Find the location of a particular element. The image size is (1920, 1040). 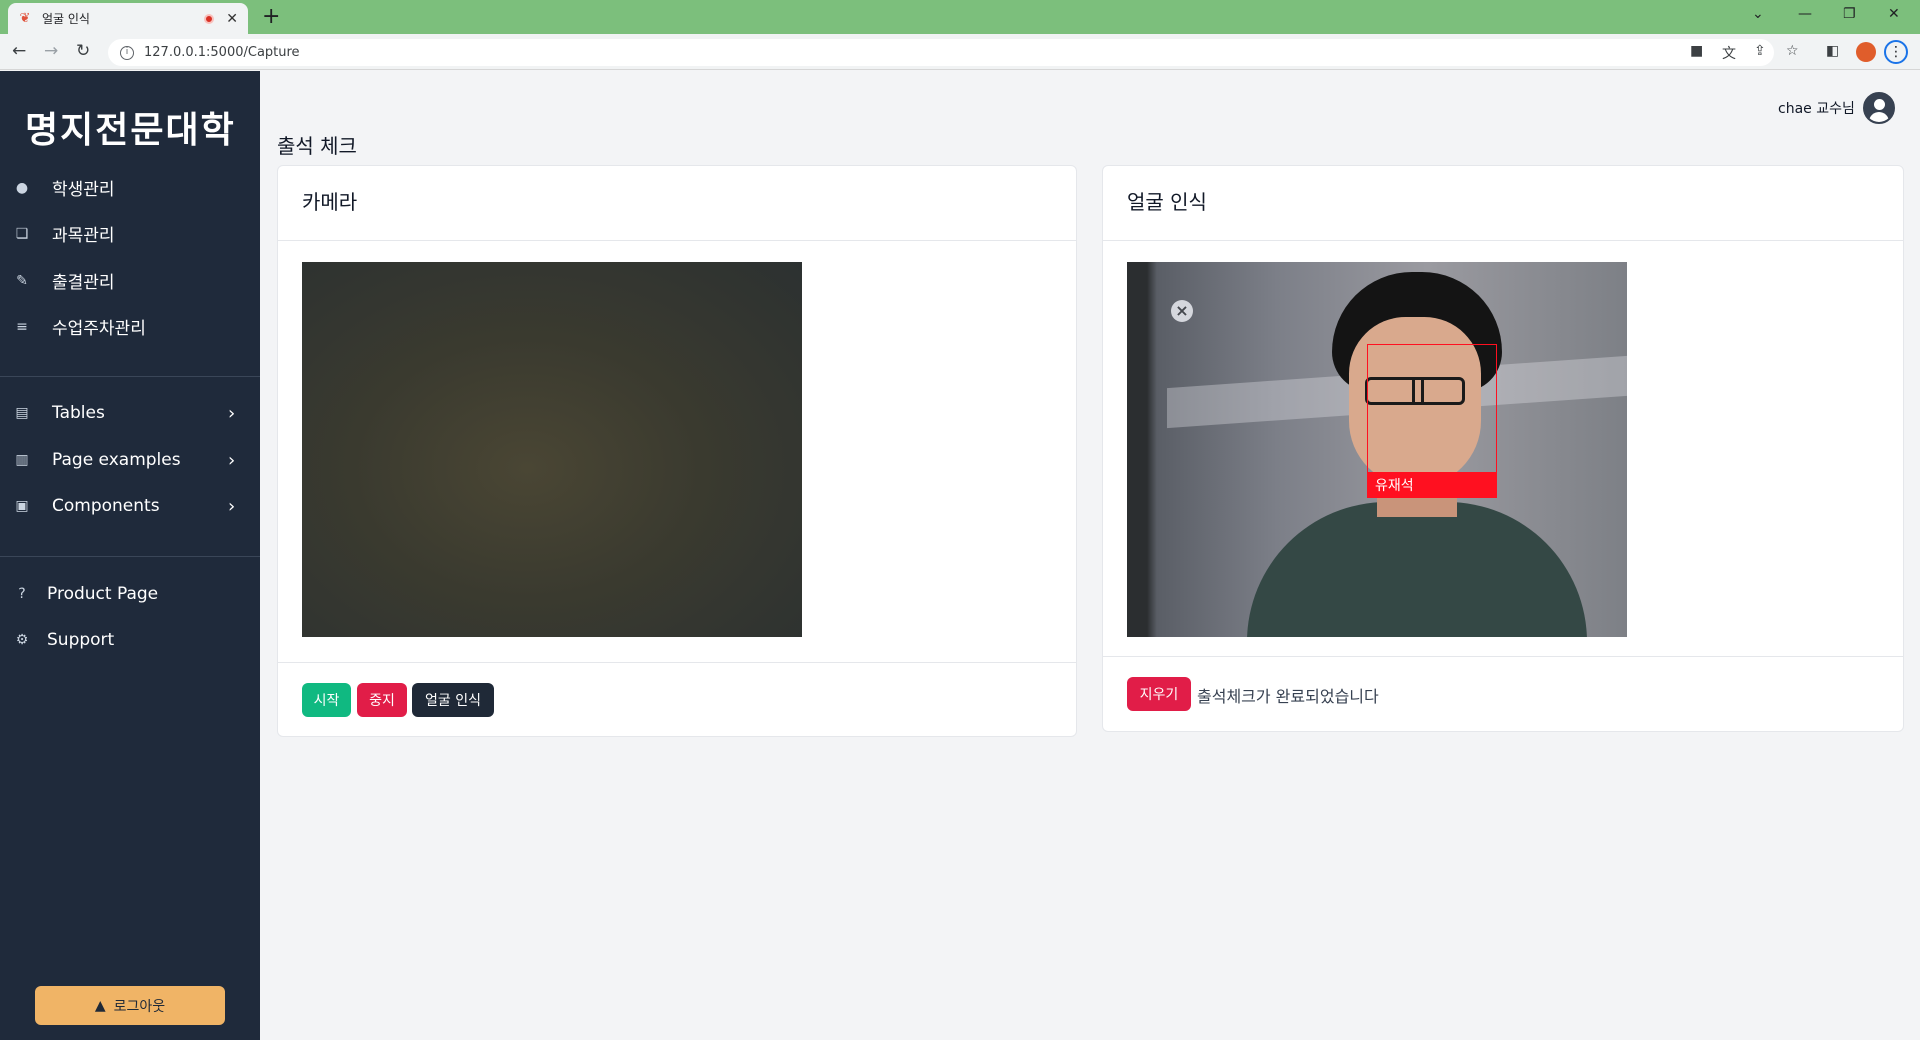

browser-menu-icon: ⋮ is located at coordinates (1896, 52).